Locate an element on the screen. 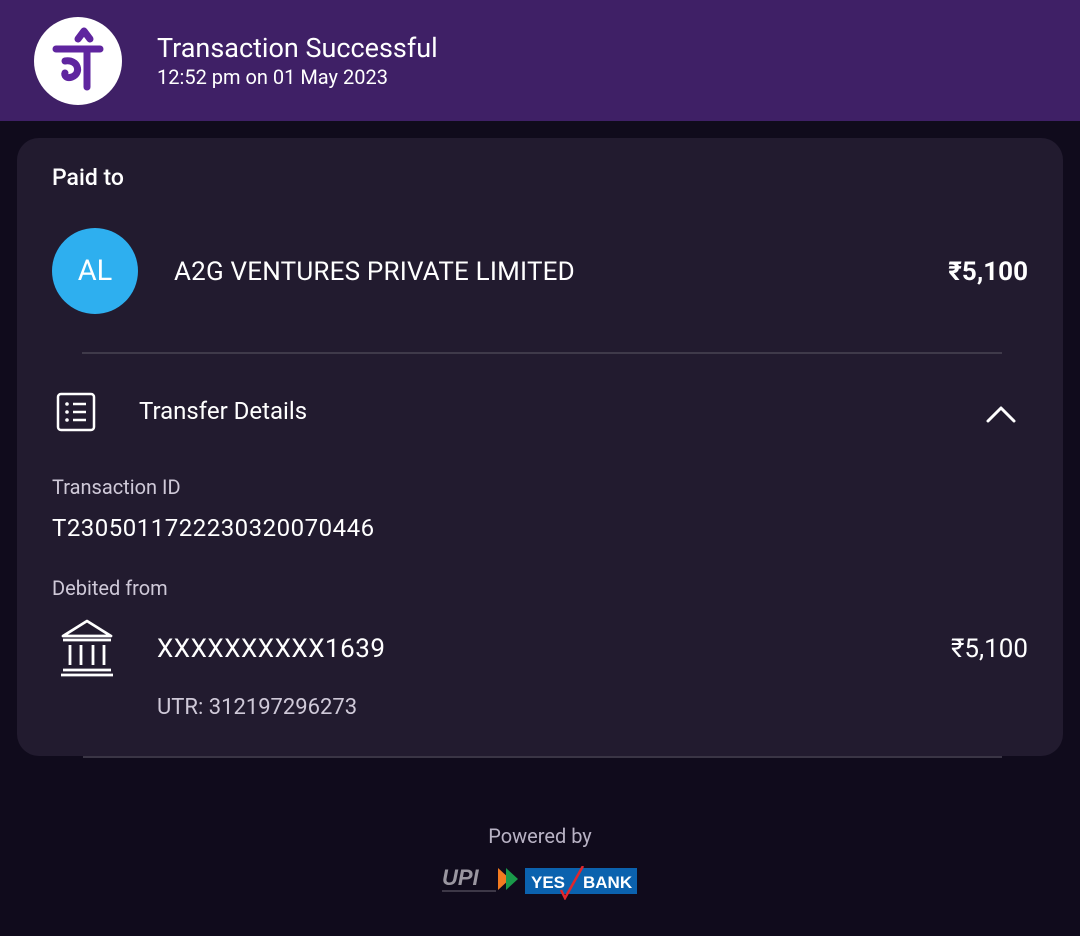  debited-from-label: Debited from is located at coordinates (110, 588).